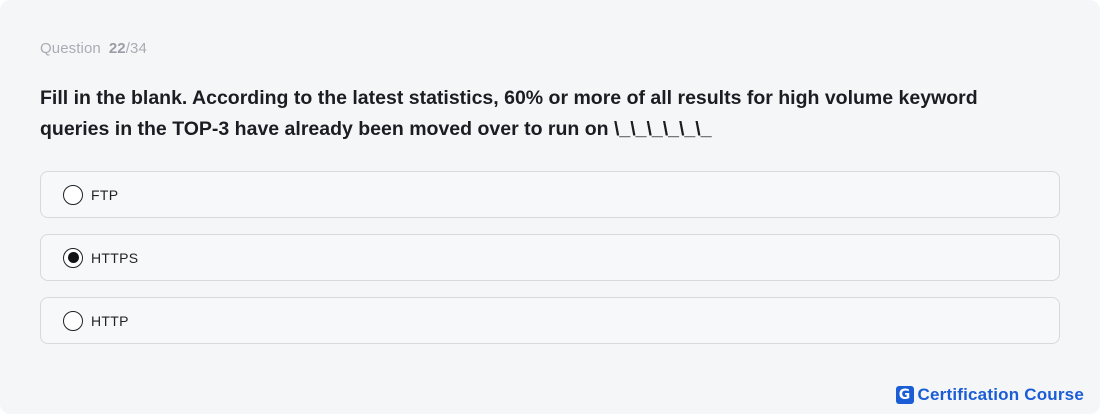  Describe the element at coordinates (550, 320) in the screenshot. I see `answer-option-http: HTTP` at that location.